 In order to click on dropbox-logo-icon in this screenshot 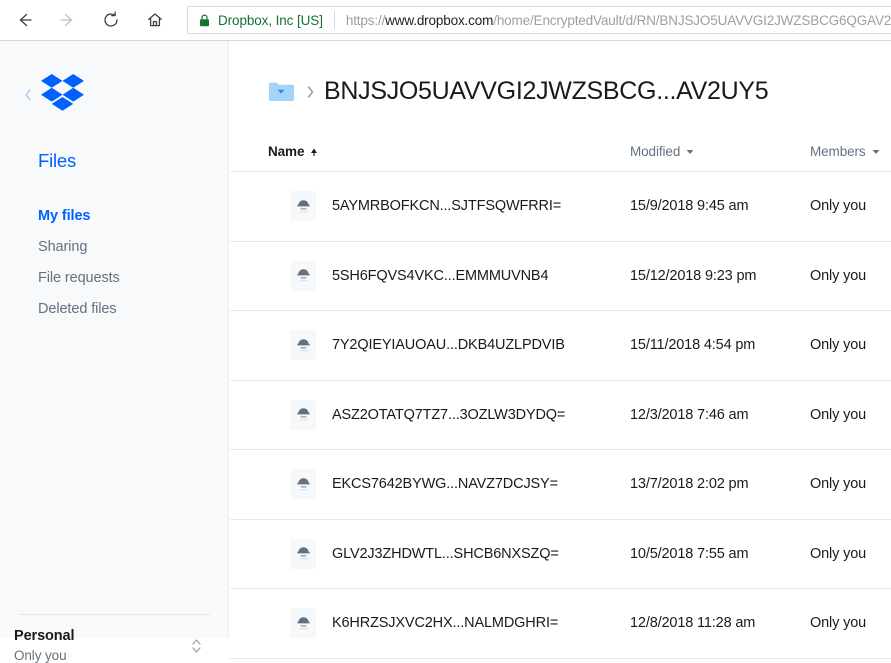, I will do `click(62, 94)`.